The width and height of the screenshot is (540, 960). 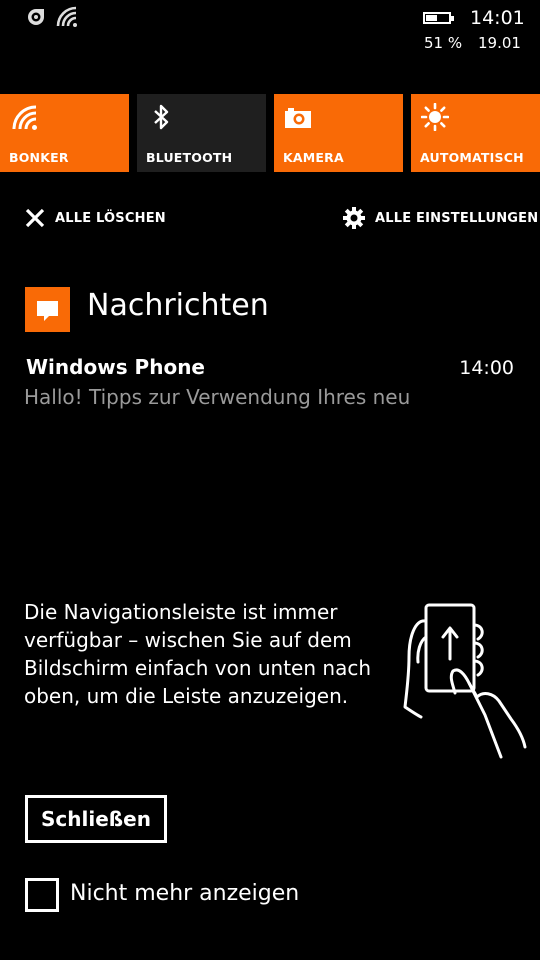 I want to click on notification-title: Windows Phone, so click(x=115, y=367).